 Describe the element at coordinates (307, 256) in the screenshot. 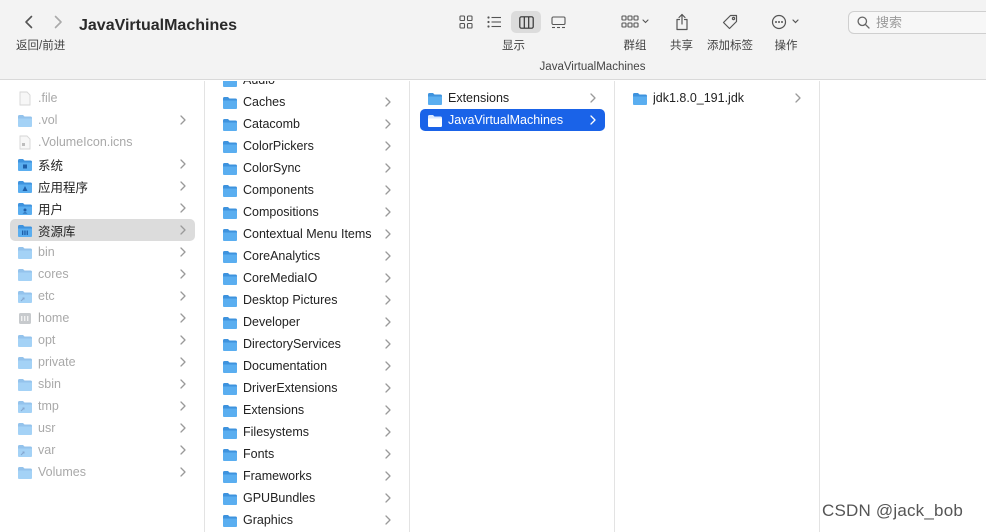

I see `folder-row-coreanalytics: CoreAnalytics` at that location.